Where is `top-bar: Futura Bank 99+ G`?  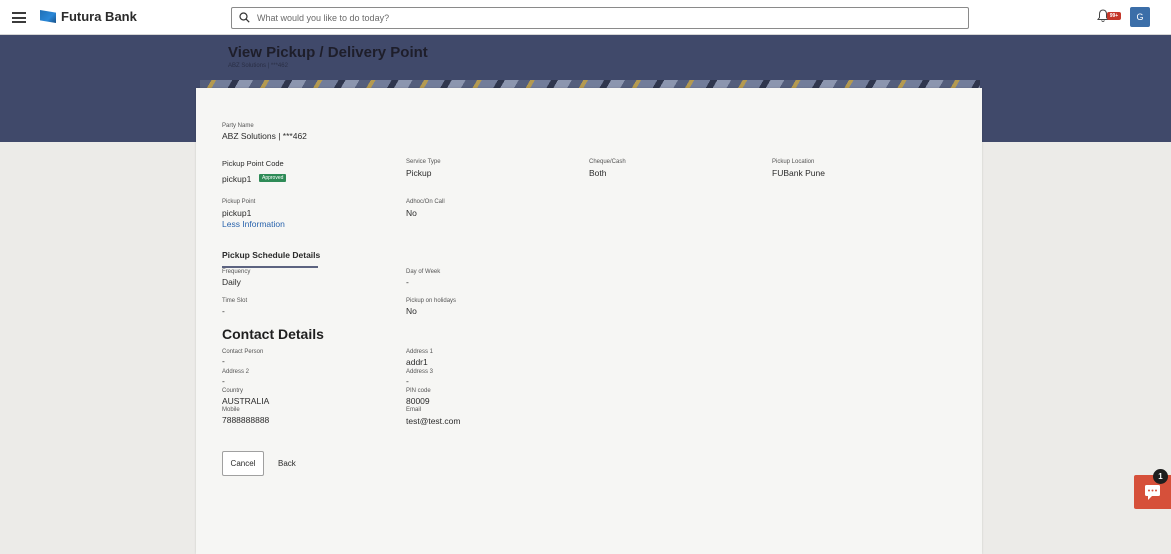
top-bar: Futura Bank 99+ G is located at coordinates (585, 17).